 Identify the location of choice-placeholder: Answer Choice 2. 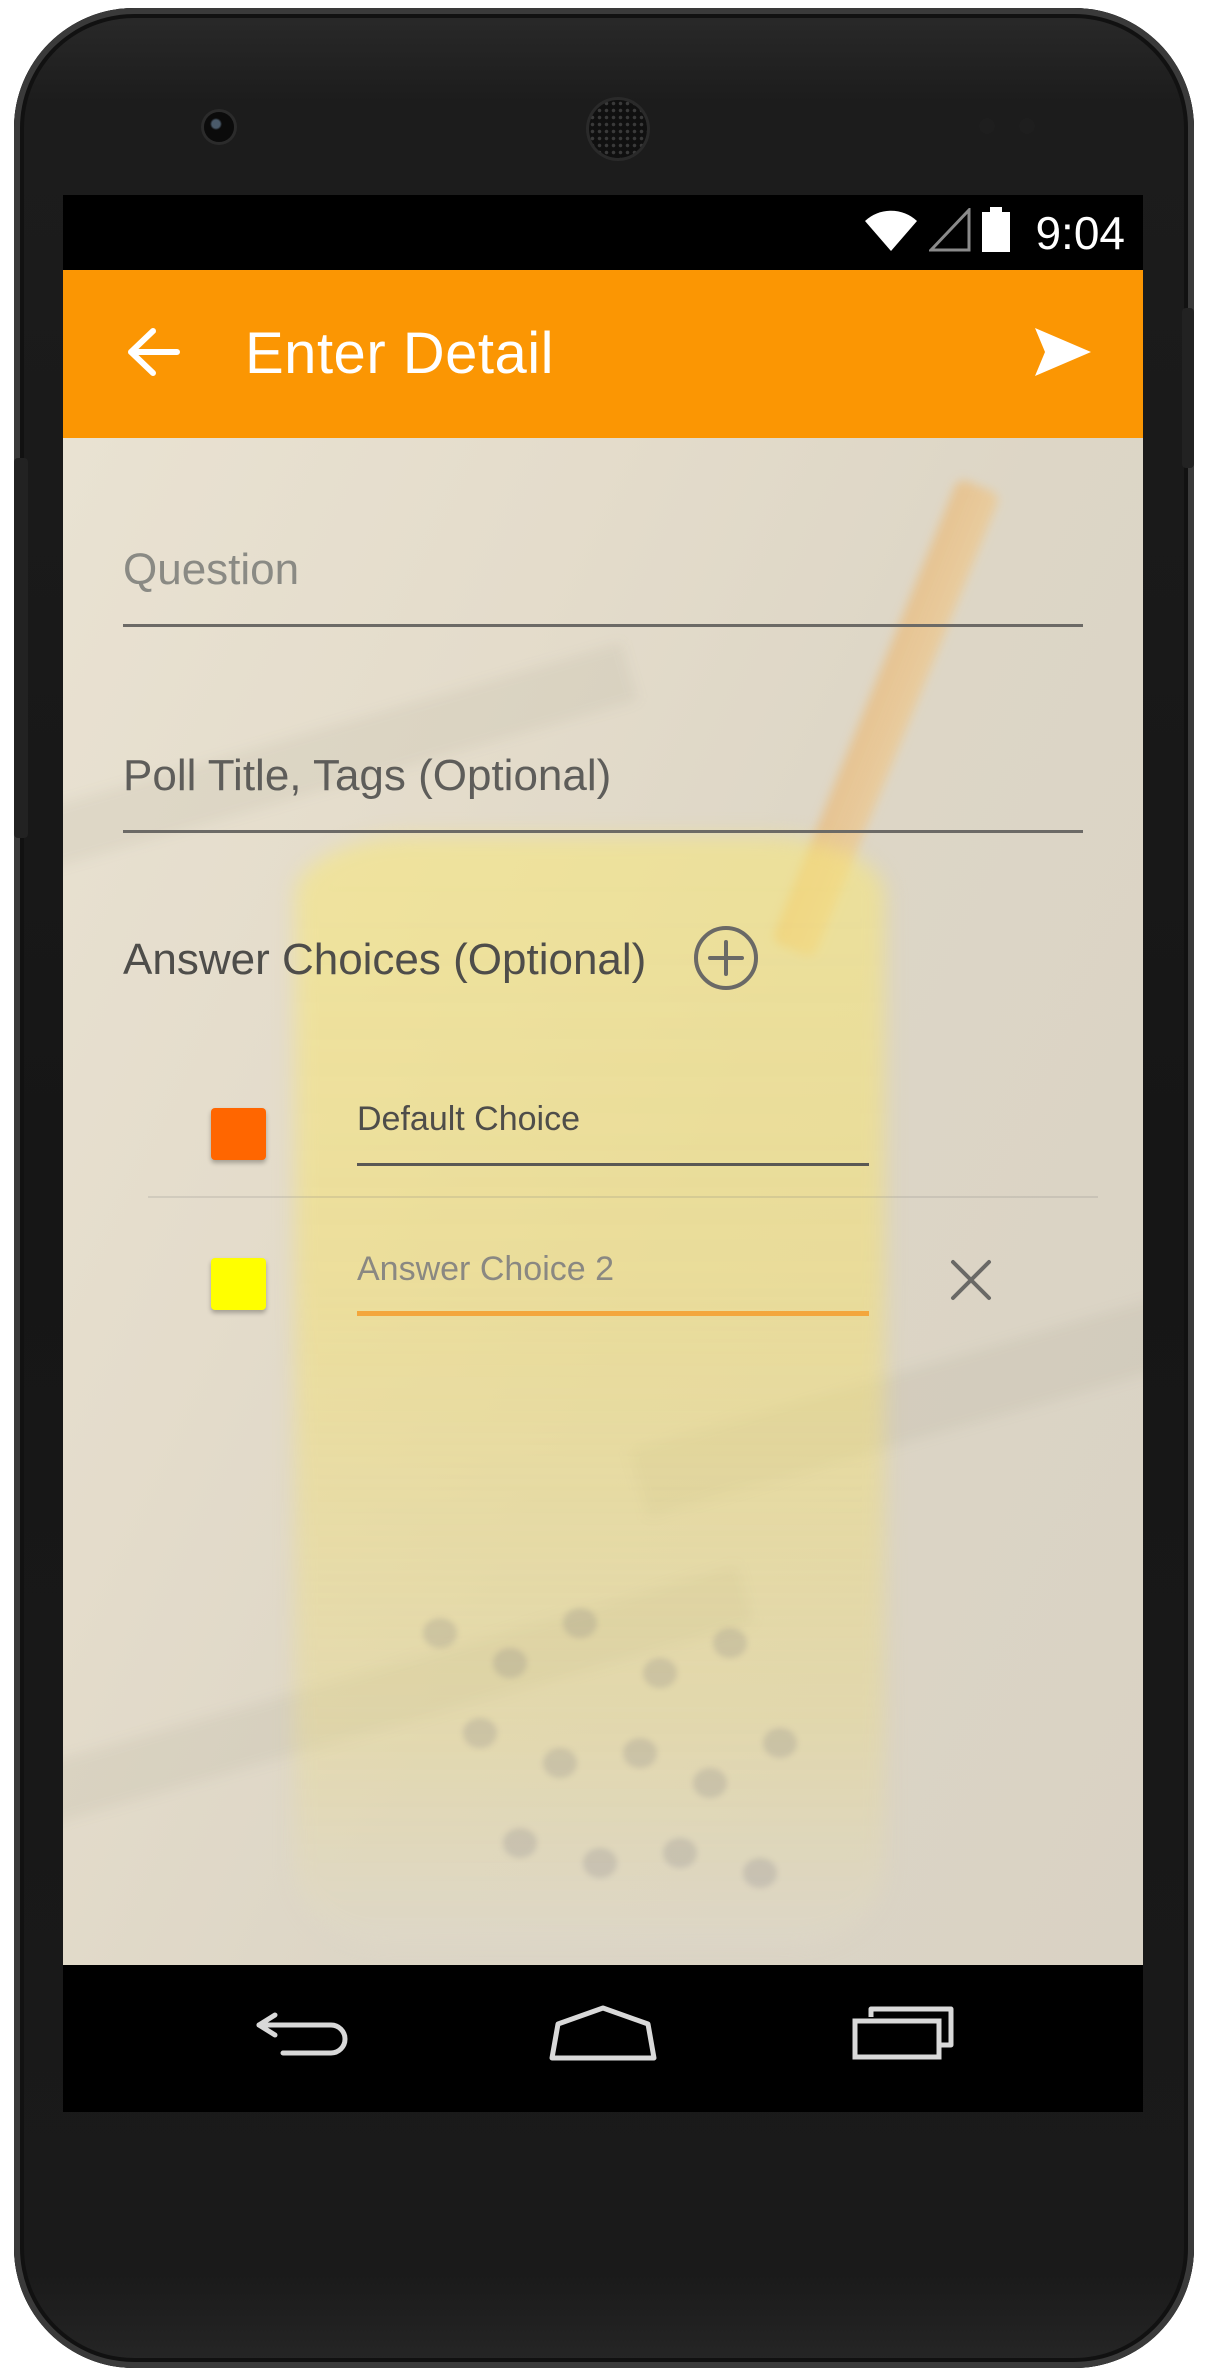
(486, 1269).